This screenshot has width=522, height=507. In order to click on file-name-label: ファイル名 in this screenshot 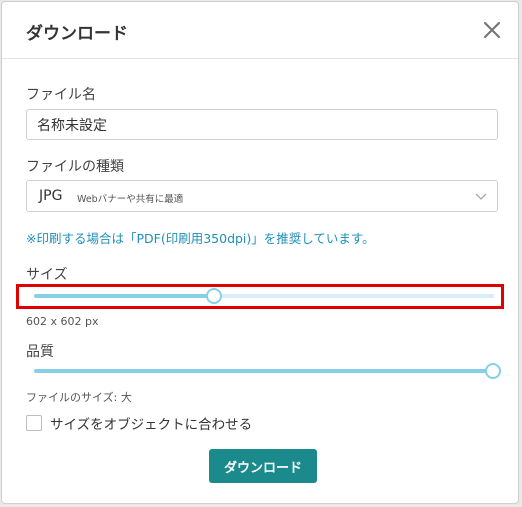, I will do `click(61, 95)`.